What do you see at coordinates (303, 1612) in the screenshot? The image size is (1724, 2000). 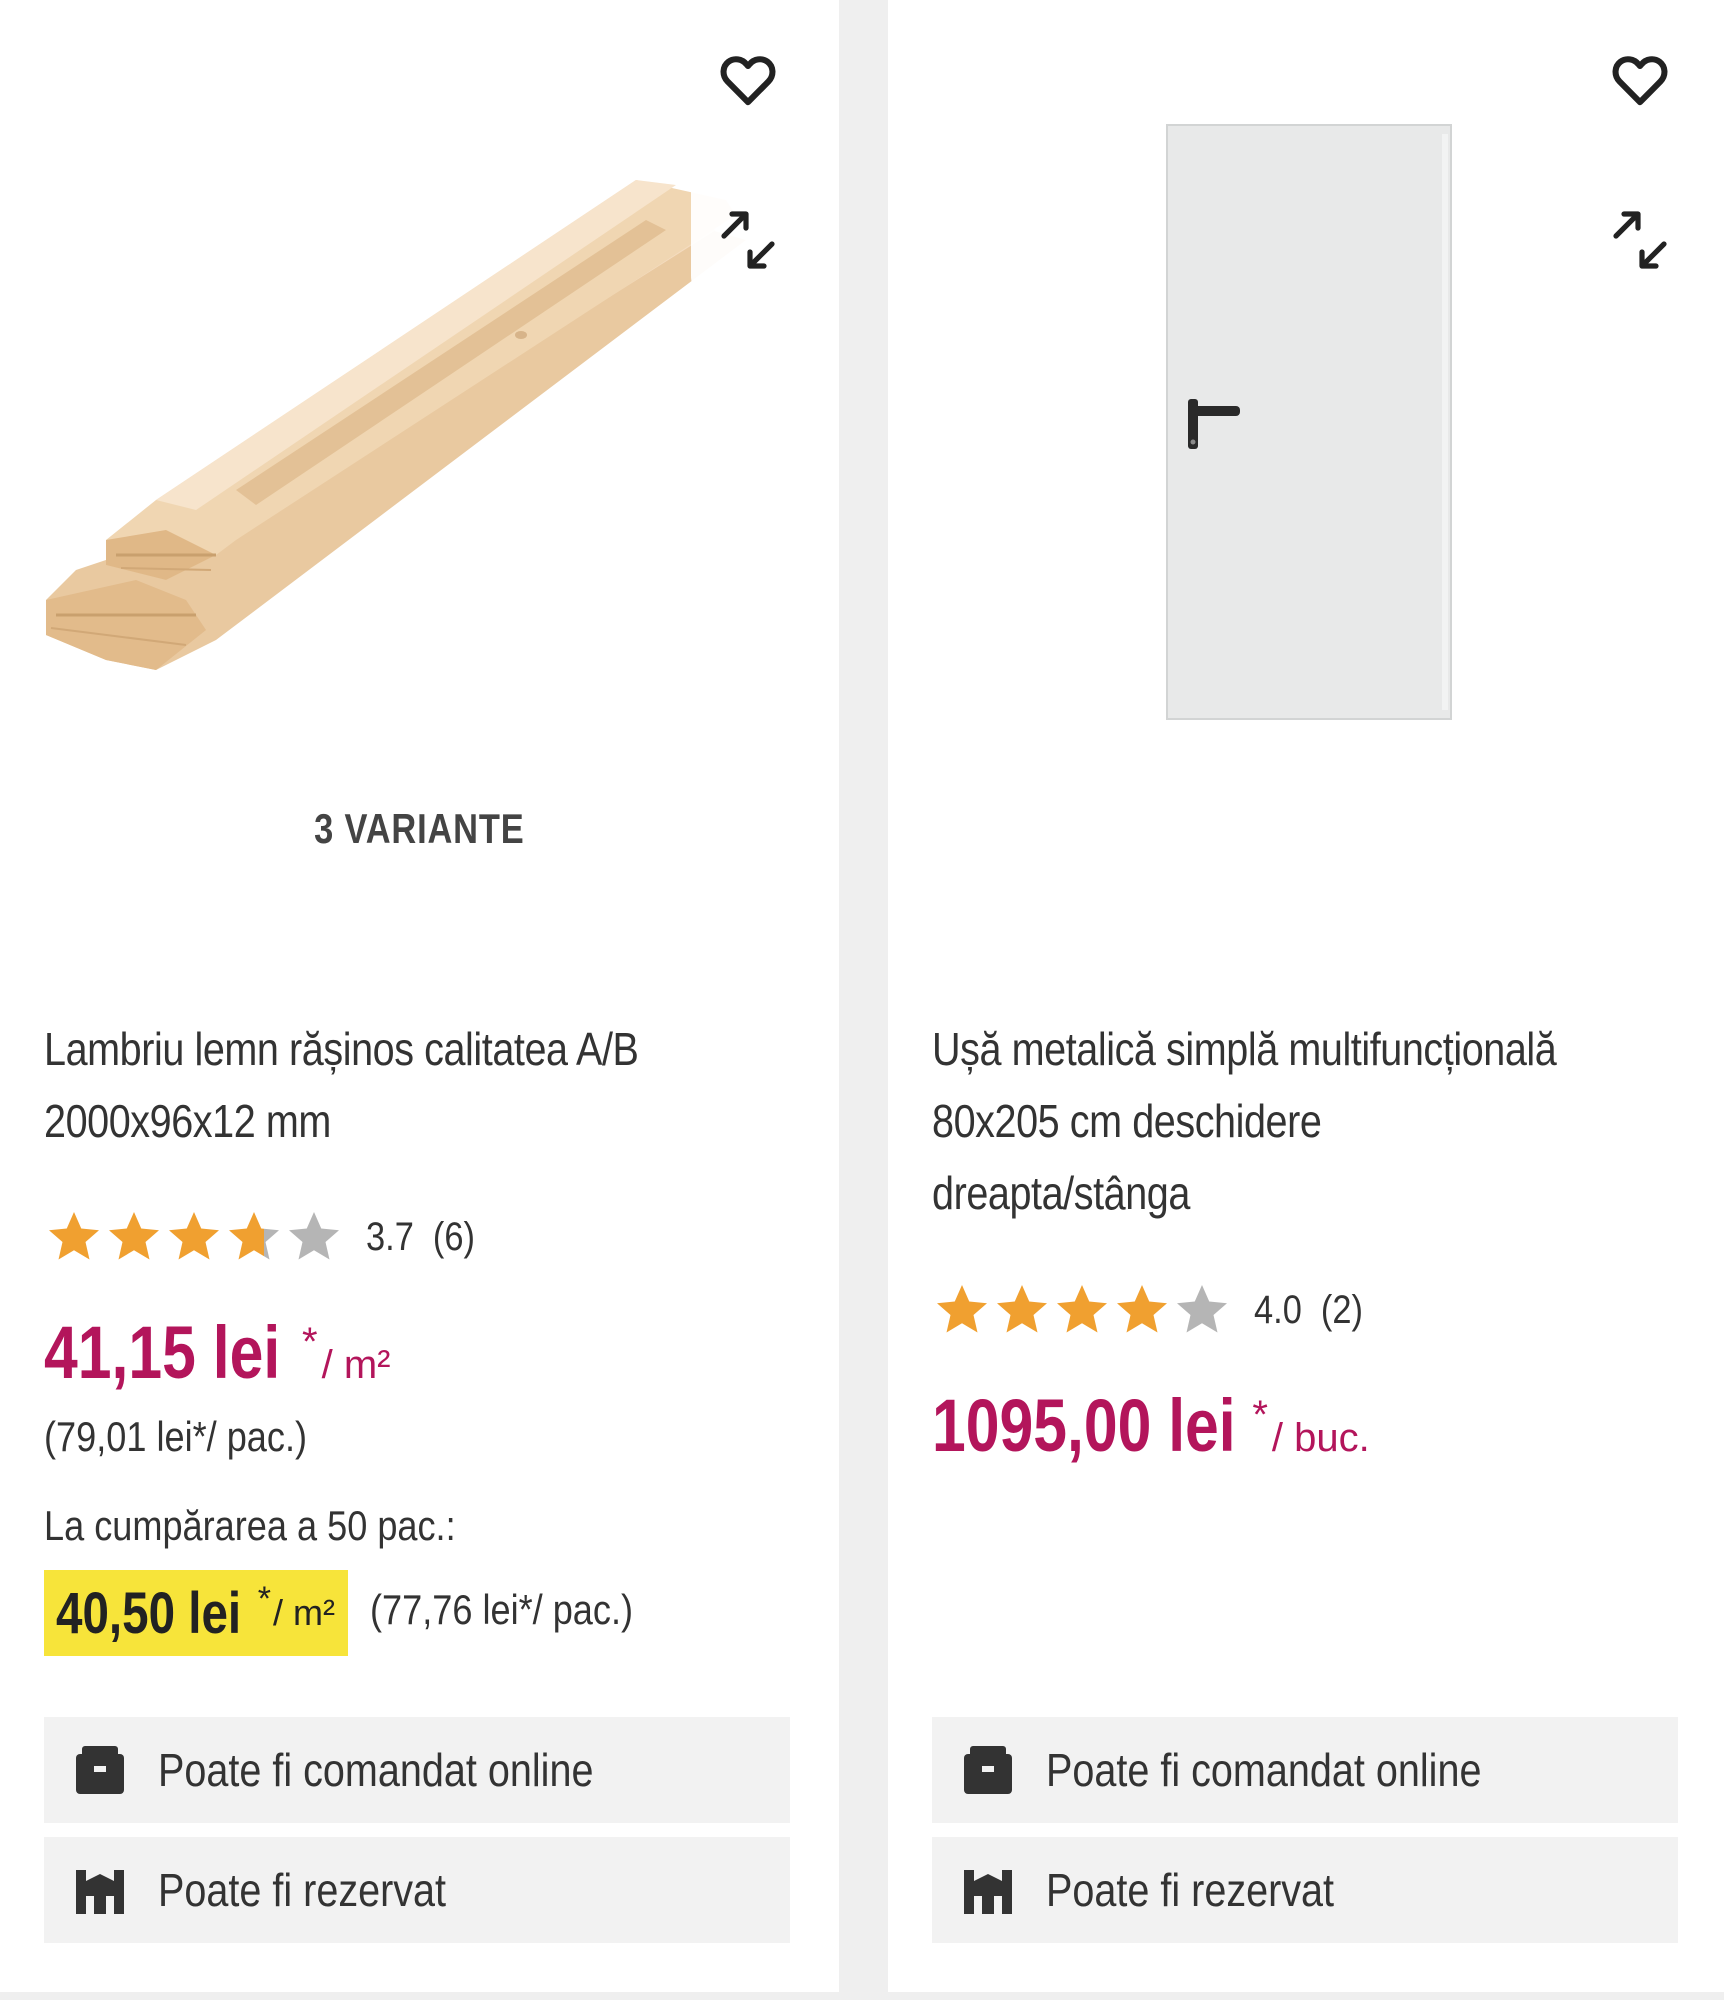 I see `bulk-unit: / m²` at bounding box center [303, 1612].